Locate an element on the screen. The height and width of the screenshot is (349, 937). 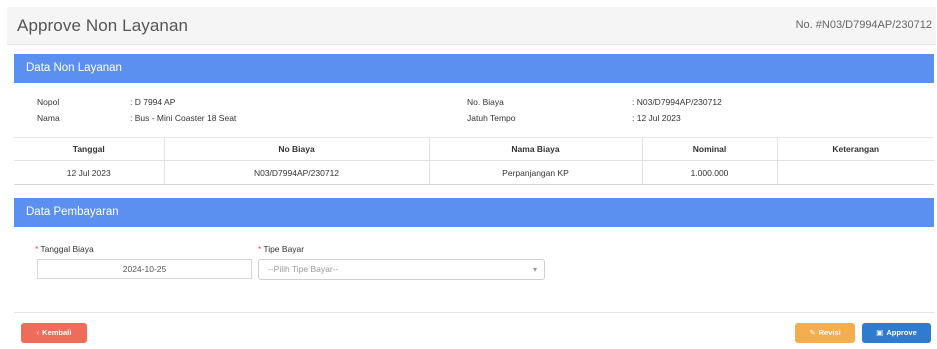
tipe-bayar-label: * Tipe Bayar is located at coordinates (281, 249).